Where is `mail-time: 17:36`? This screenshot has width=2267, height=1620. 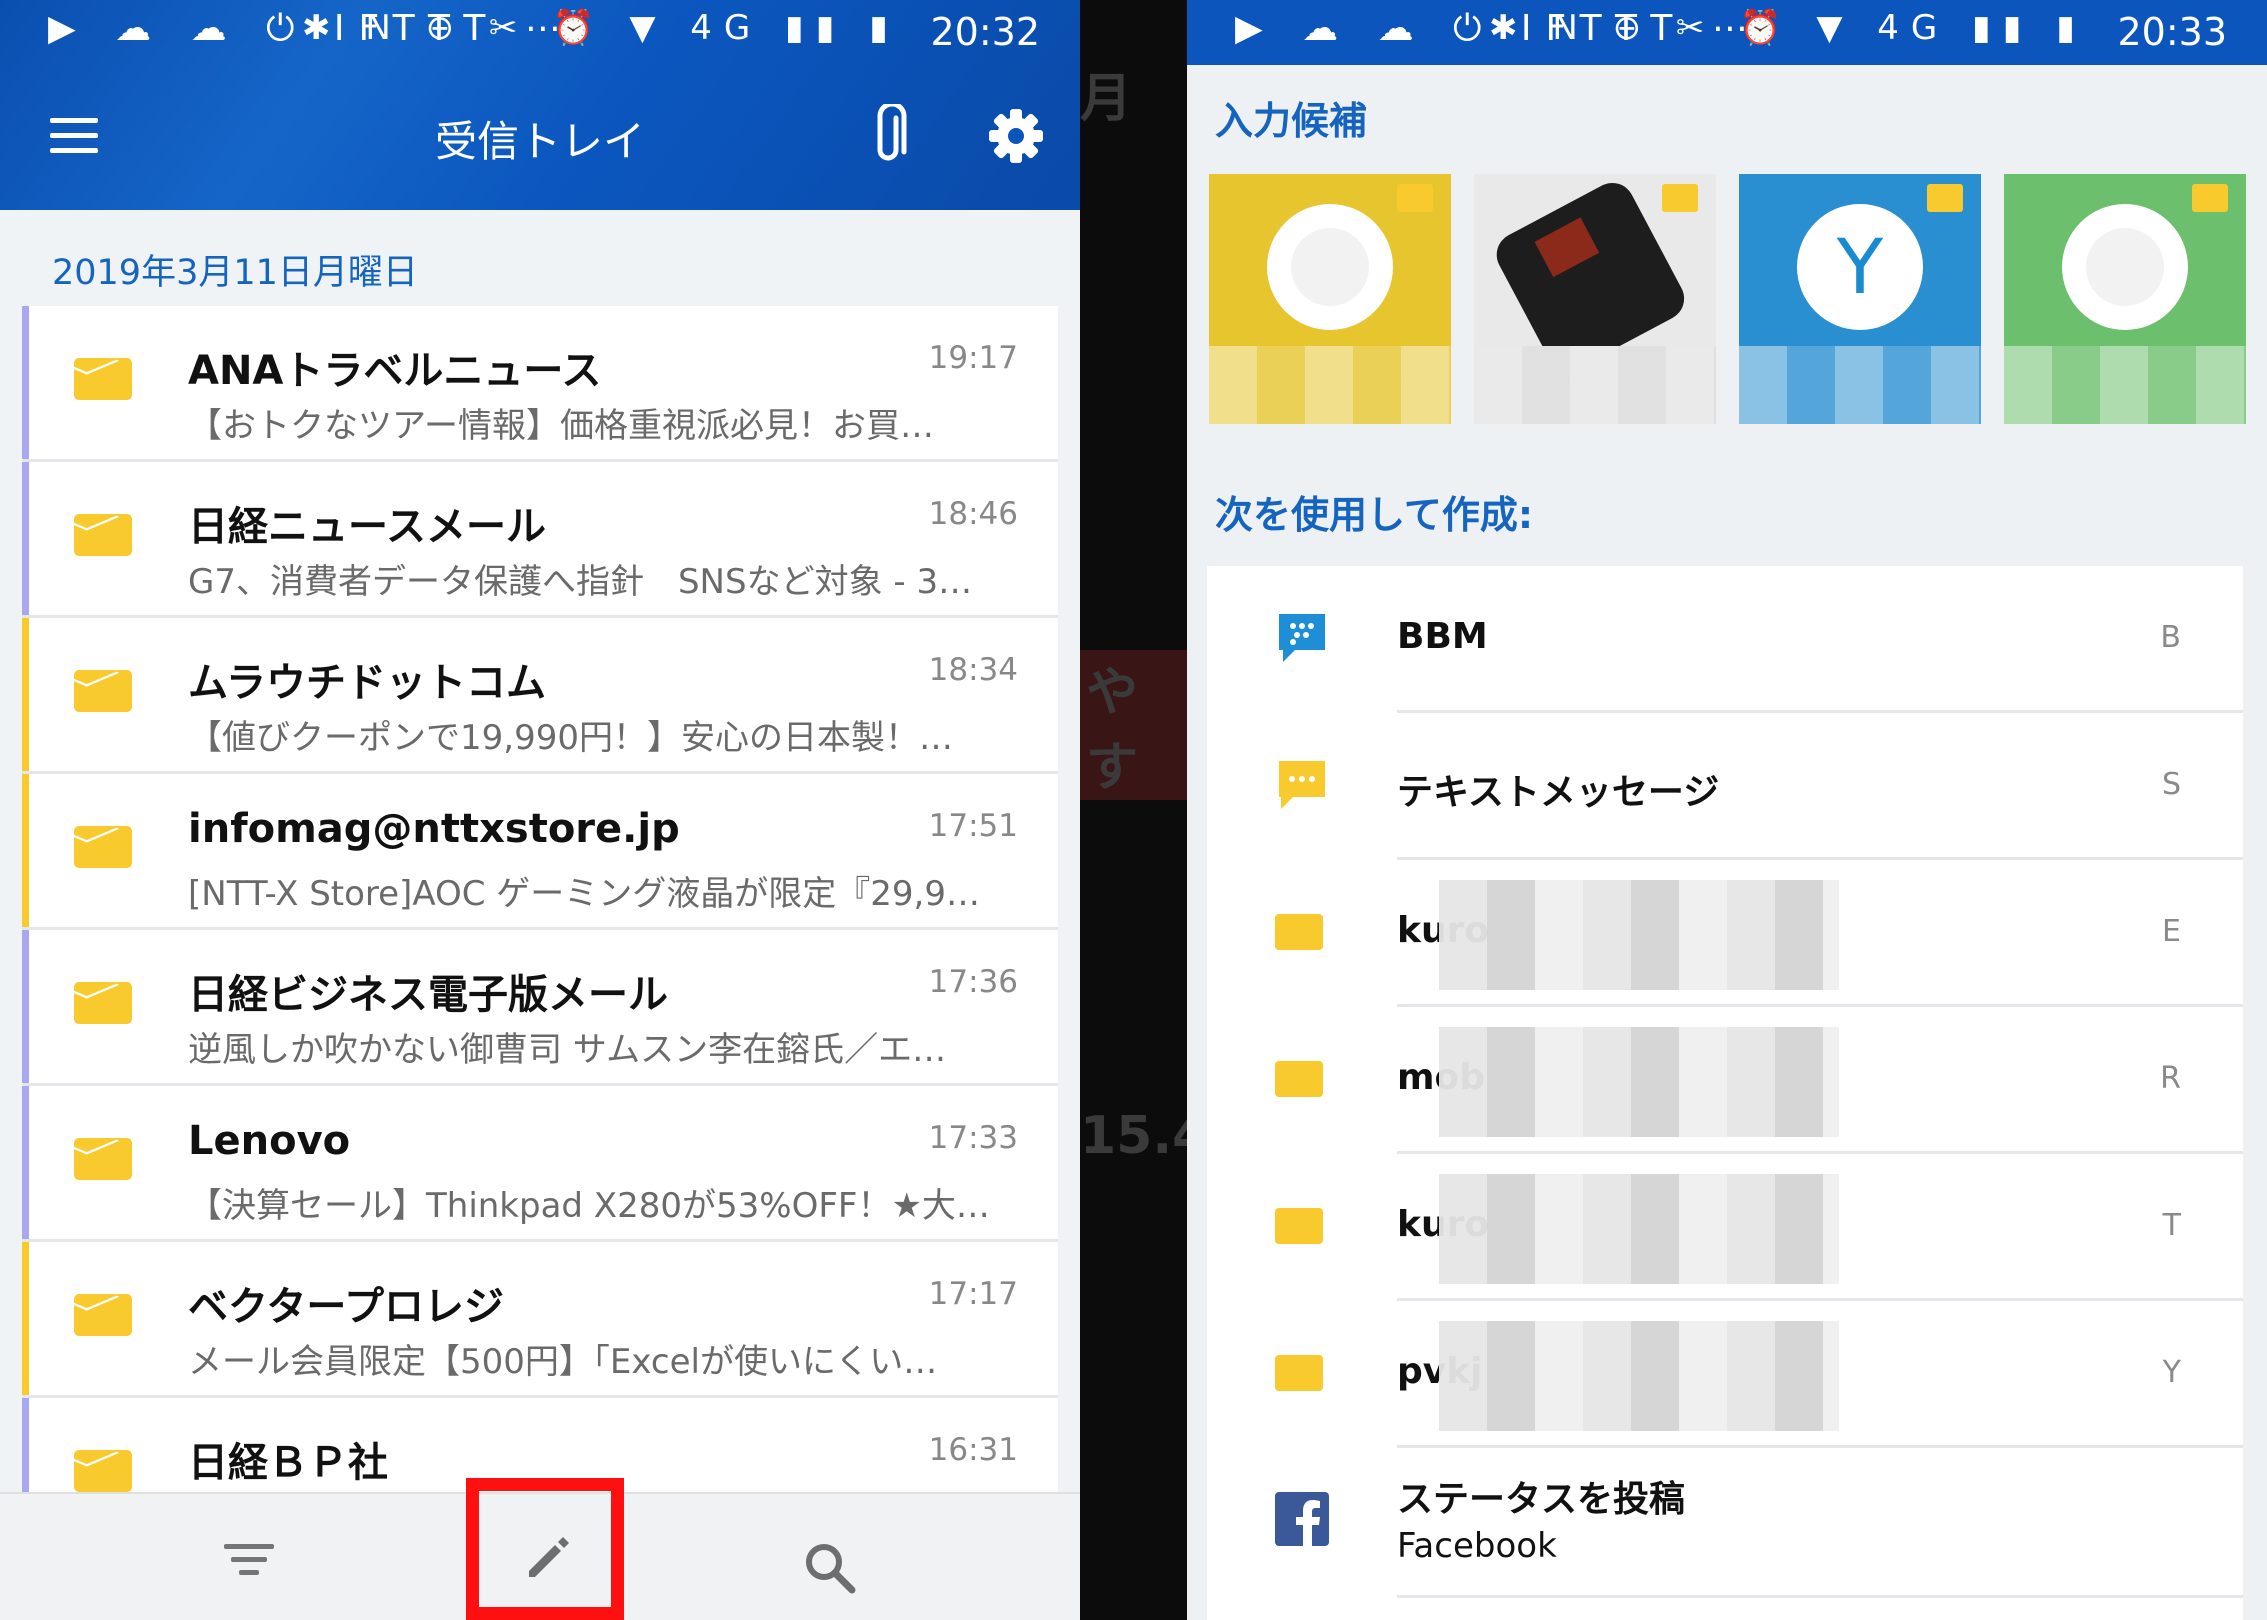
mail-time: 17:36 is located at coordinates (973, 982).